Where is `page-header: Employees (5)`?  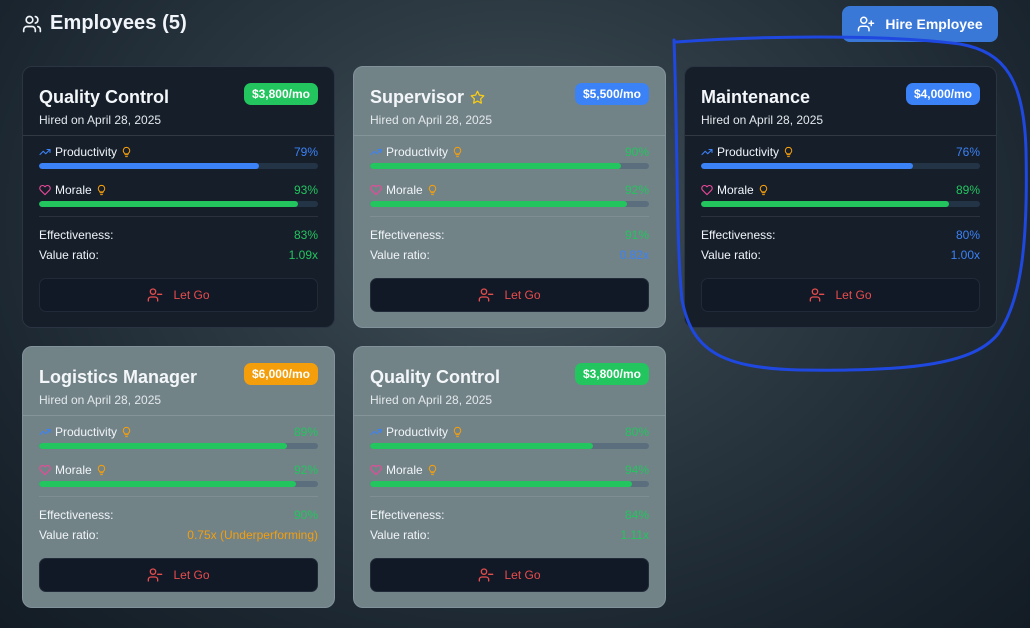 page-header: Employees (5) is located at coordinates (104, 23).